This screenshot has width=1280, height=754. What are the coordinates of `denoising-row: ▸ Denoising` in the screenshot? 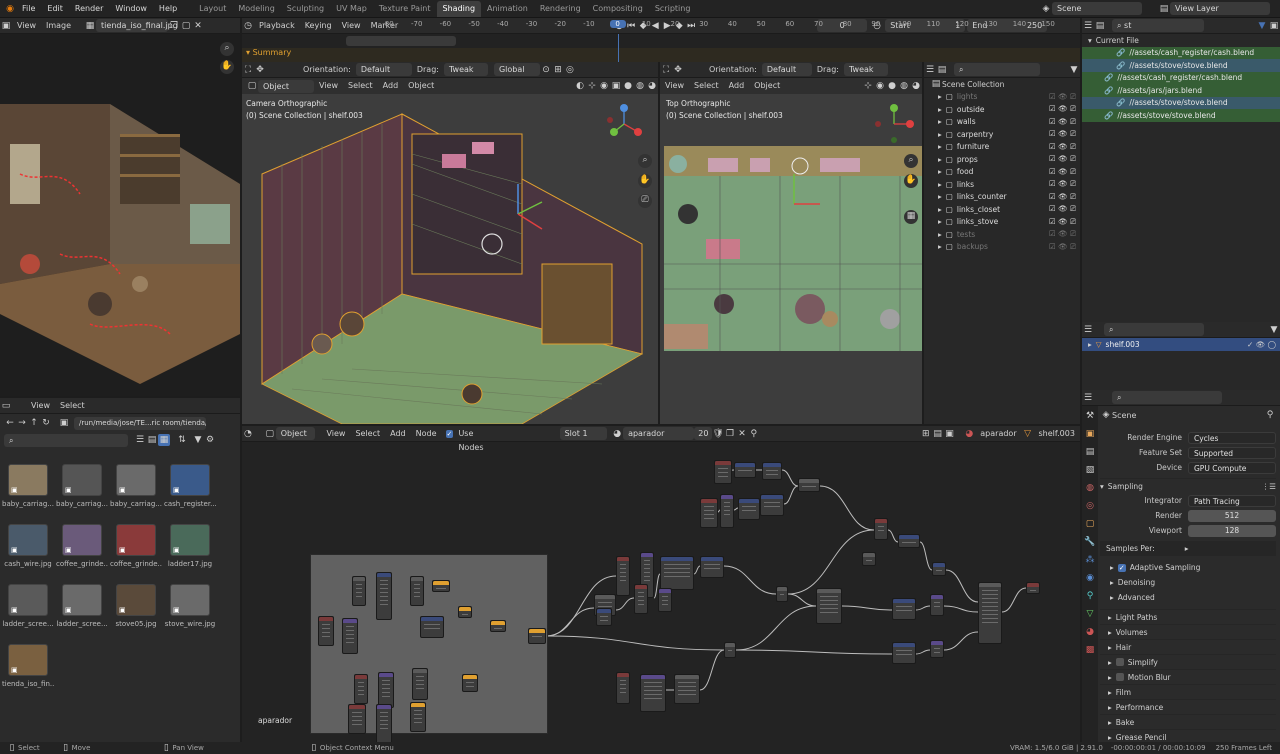 It's located at (1188, 582).